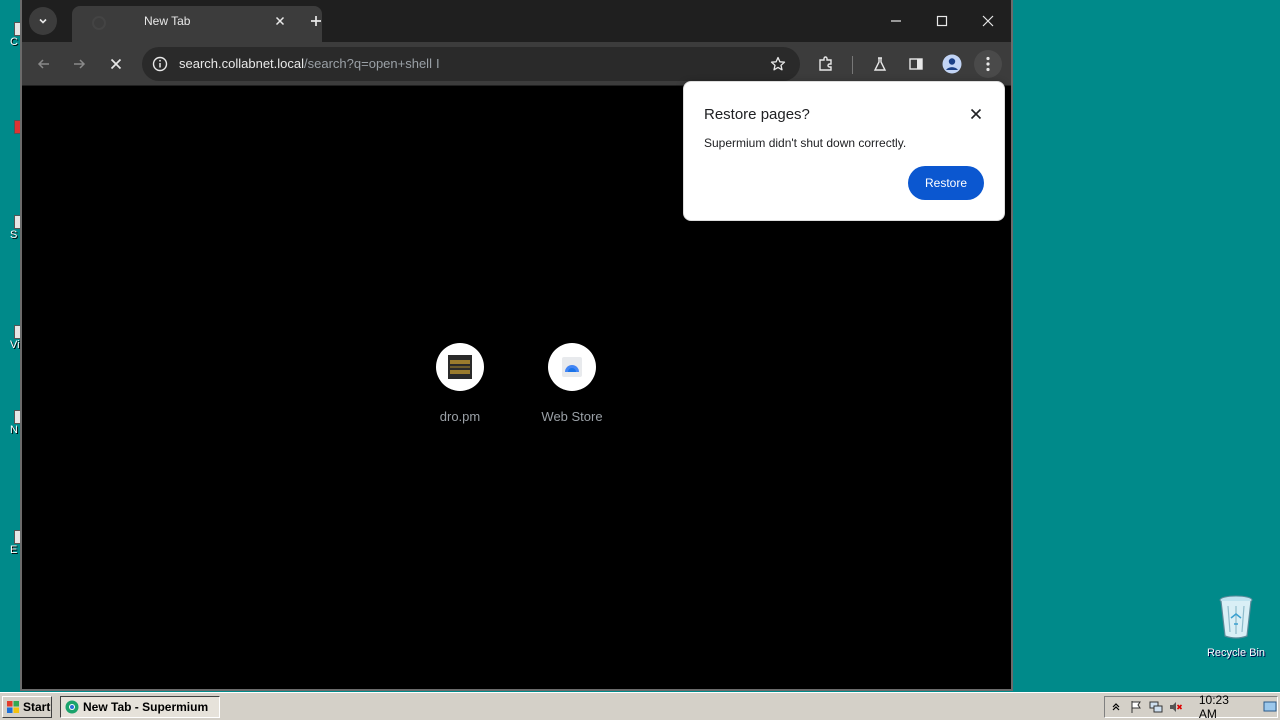 The height and width of the screenshot is (720, 1280). I want to click on side-panel-button, so click(916, 64).